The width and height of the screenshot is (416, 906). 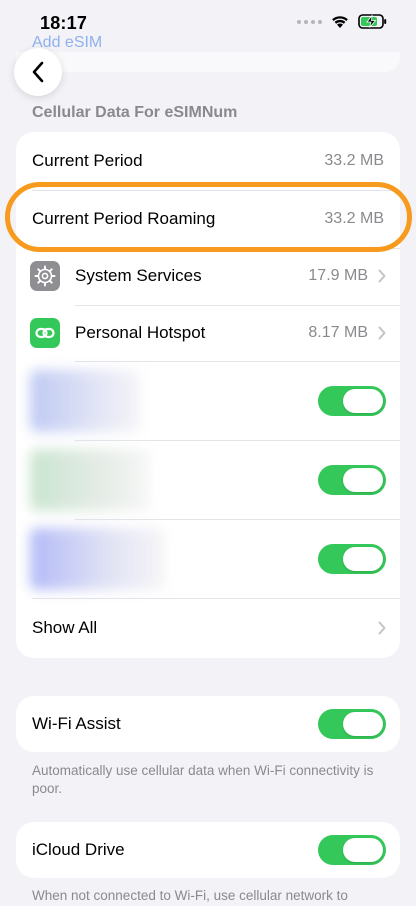 I want to click on section-header: Cellular Data For eSIMNum, so click(x=135, y=112).